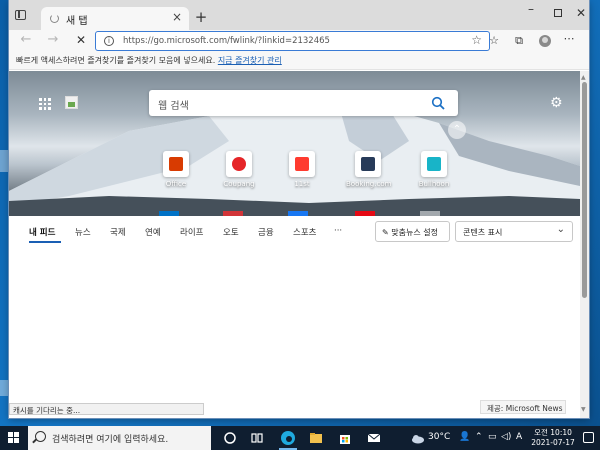 This screenshot has width=600, height=450. I want to click on provider-badge: 제공: Microsoft News, so click(523, 407).